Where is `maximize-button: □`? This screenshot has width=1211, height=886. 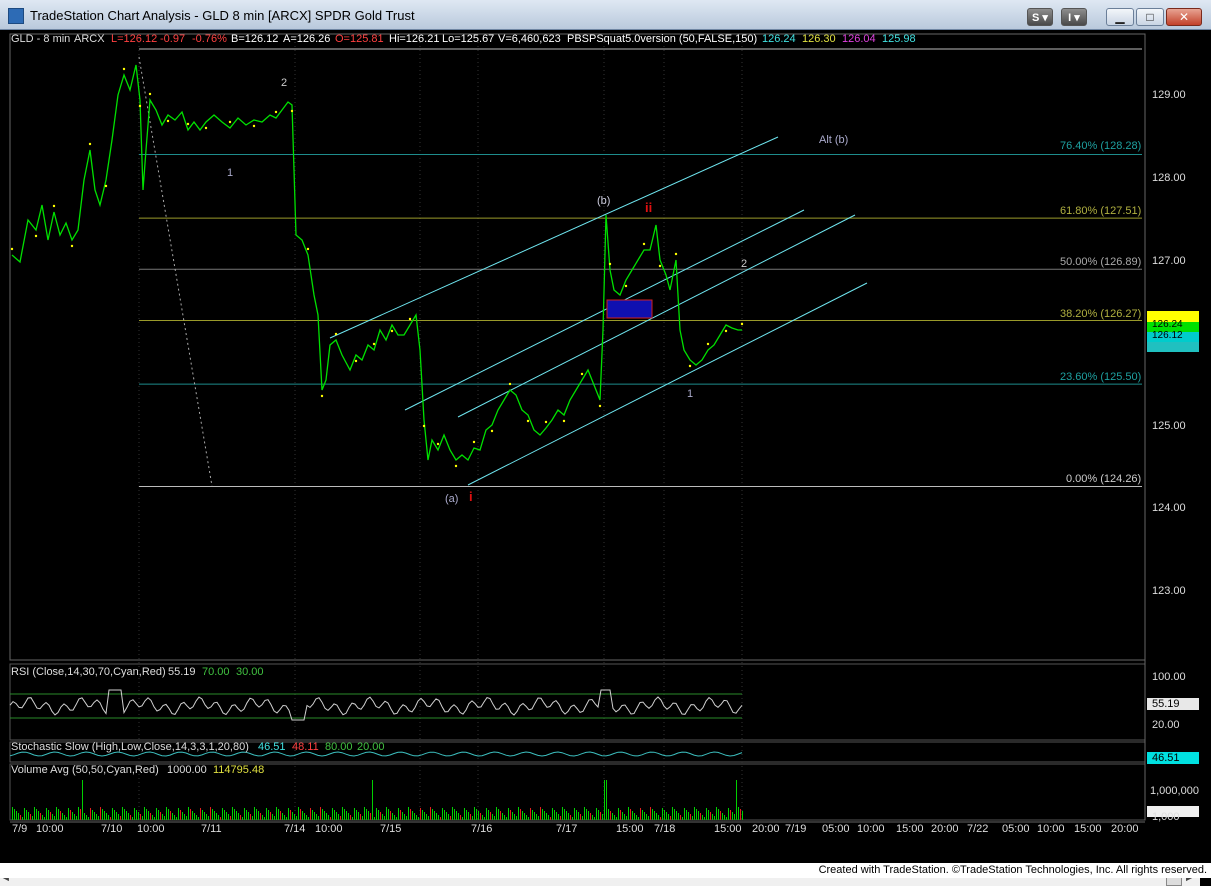
maximize-button: □ is located at coordinates (1150, 17).